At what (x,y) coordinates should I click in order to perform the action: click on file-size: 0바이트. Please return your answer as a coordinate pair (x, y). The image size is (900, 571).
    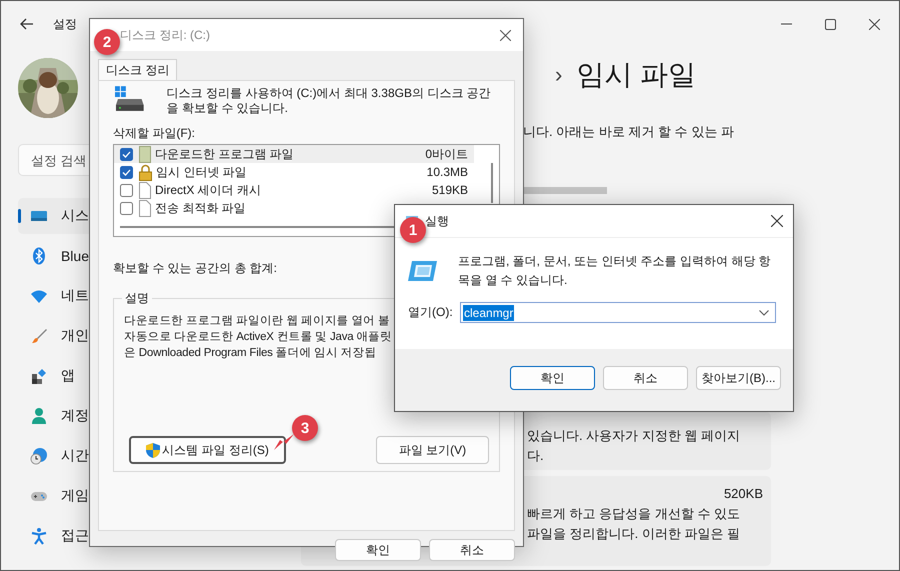
    Looking at the image, I should click on (447, 154).